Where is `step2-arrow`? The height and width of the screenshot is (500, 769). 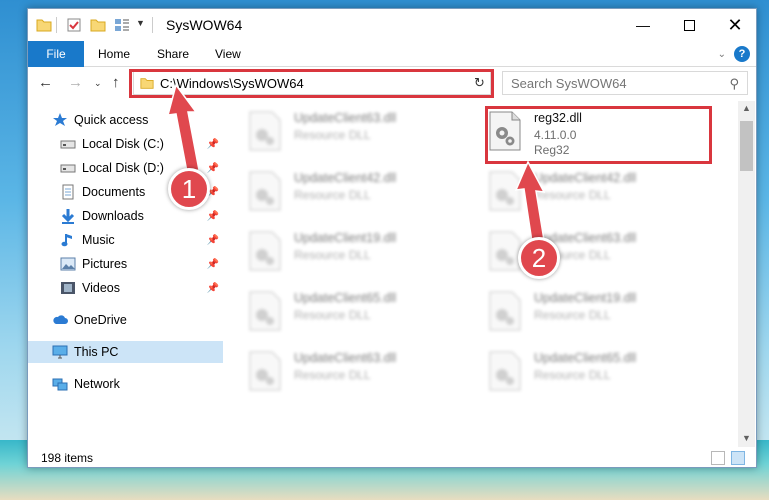 step2-arrow is located at coordinates (530, 201).